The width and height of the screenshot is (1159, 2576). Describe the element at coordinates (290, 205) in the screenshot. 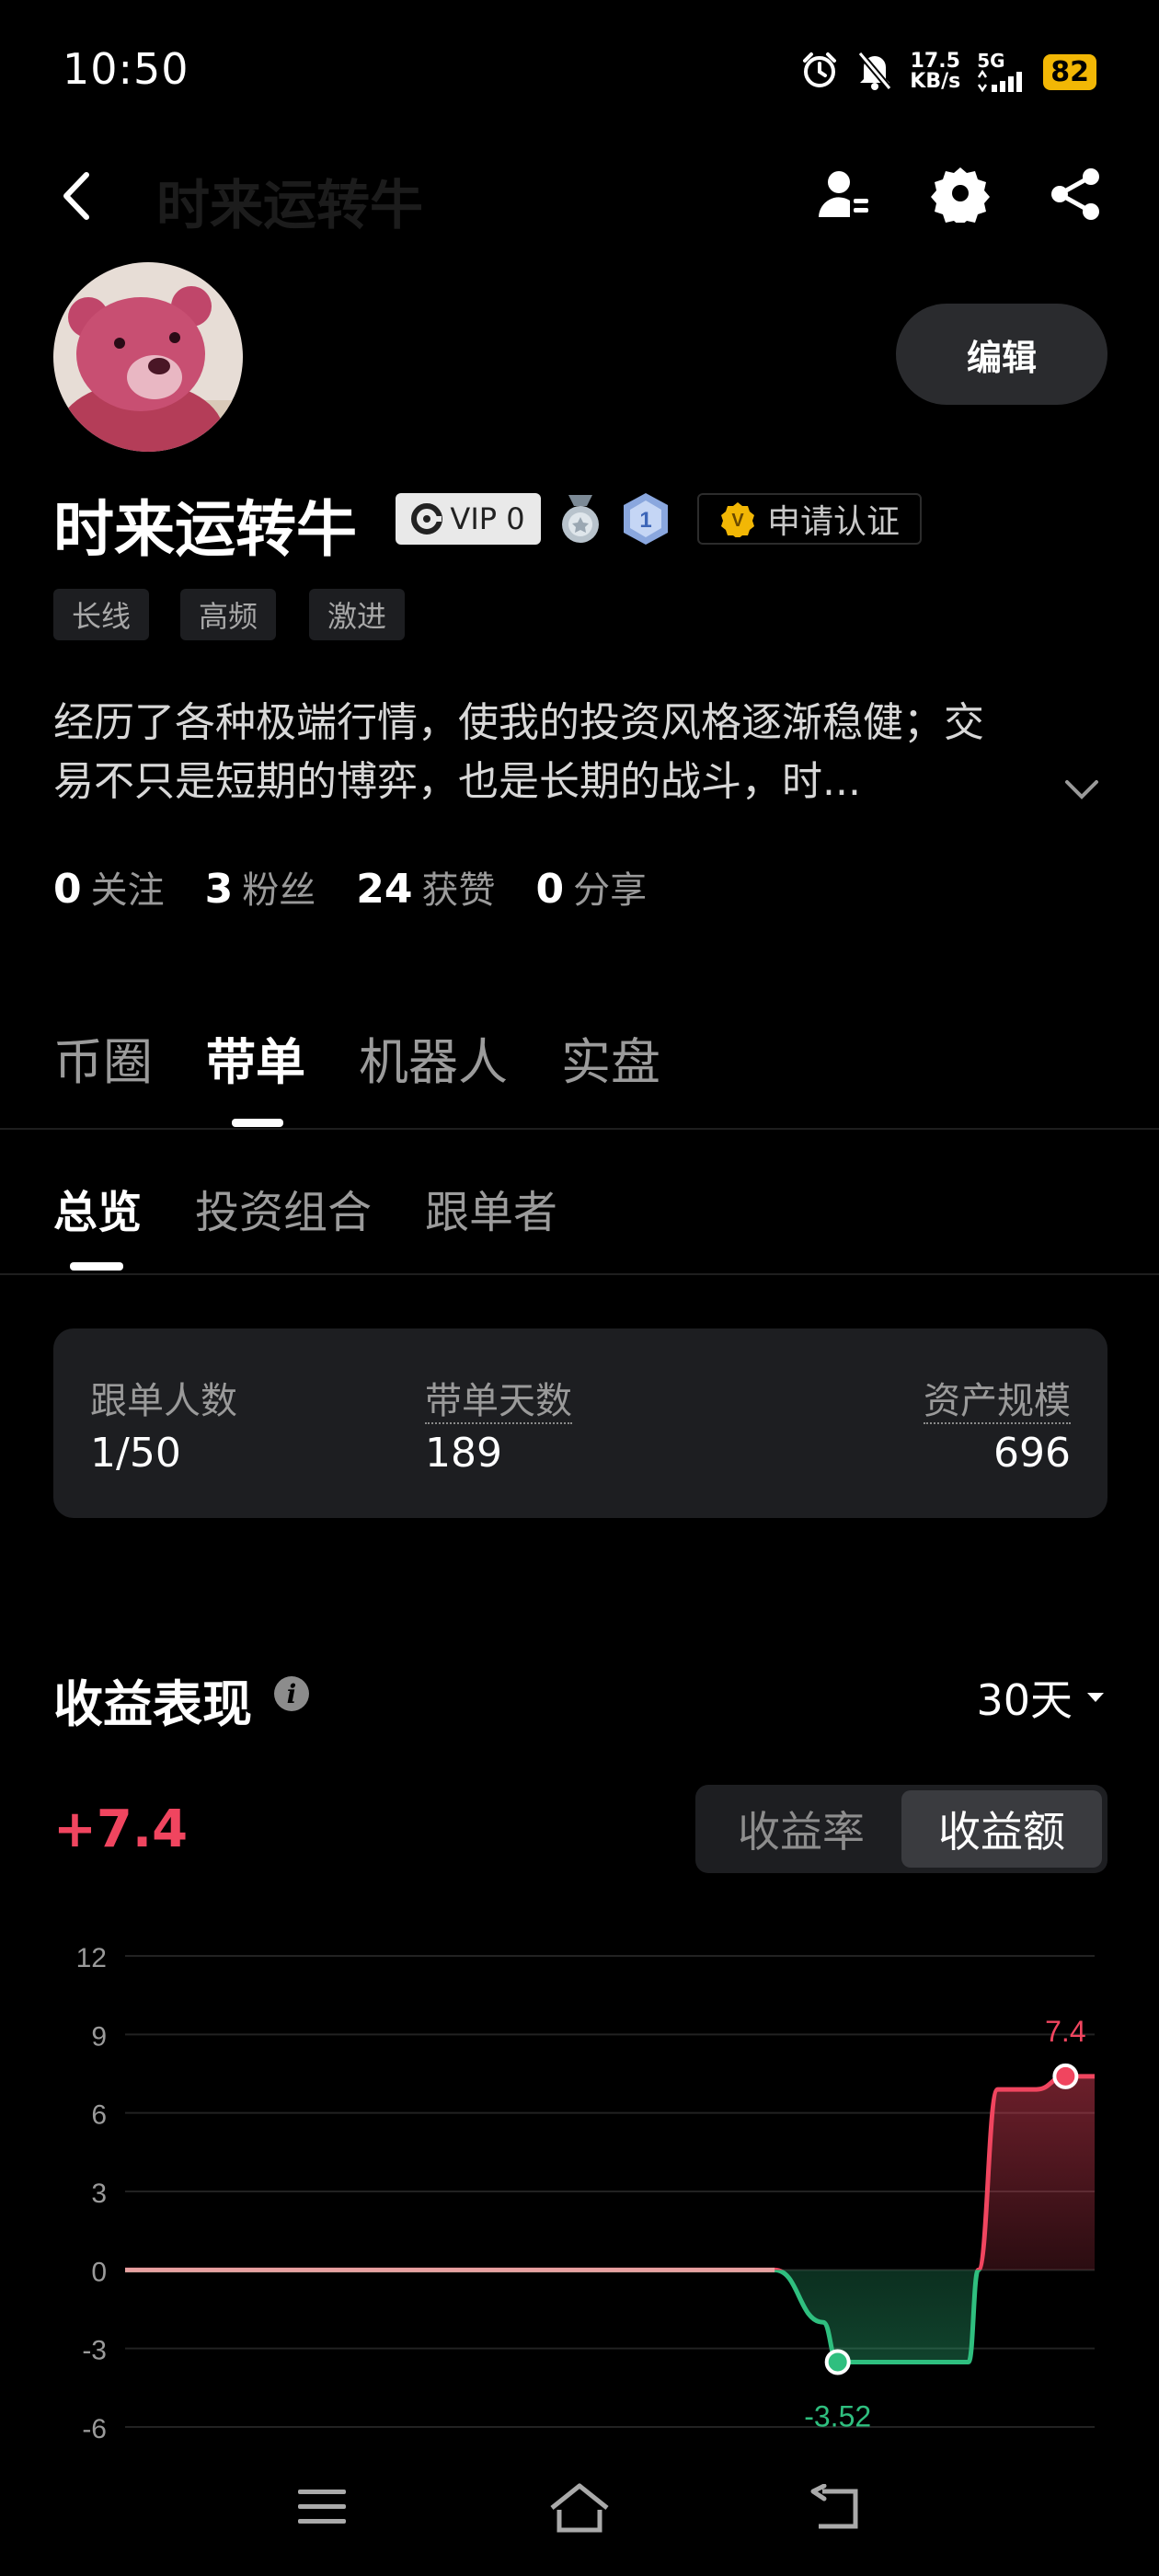

I see `header-title: 时来运转牛` at that location.